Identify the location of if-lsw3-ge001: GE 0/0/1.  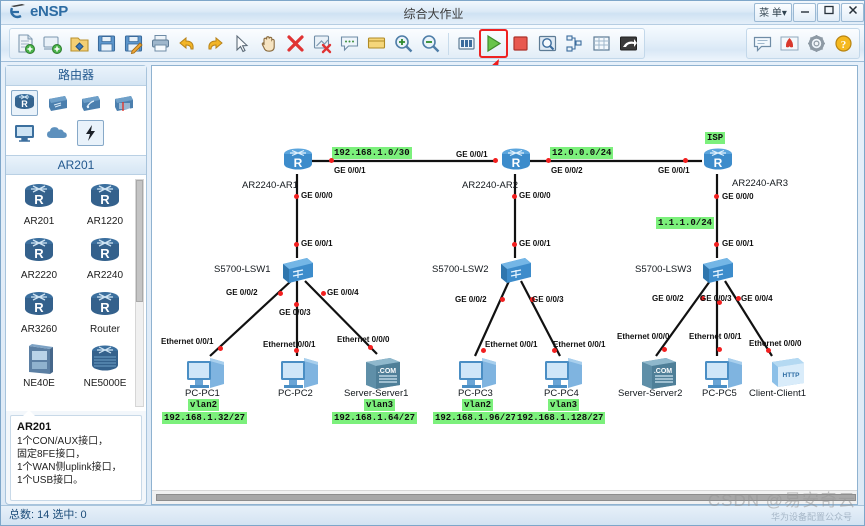
(738, 243).